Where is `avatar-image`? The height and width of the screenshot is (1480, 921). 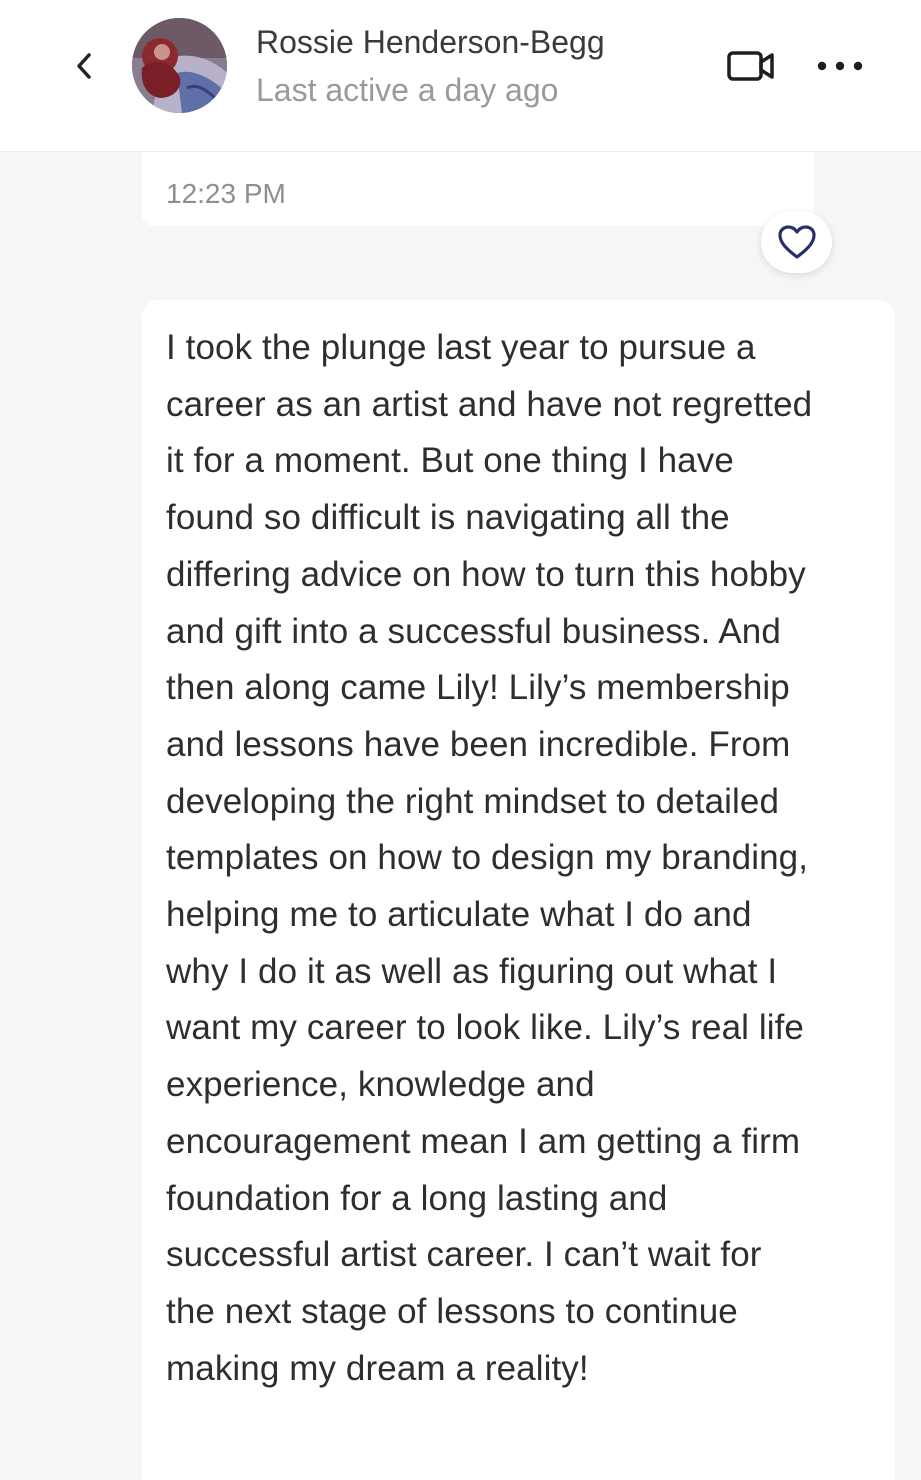 avatar-image is located at coordinates (179, 65).